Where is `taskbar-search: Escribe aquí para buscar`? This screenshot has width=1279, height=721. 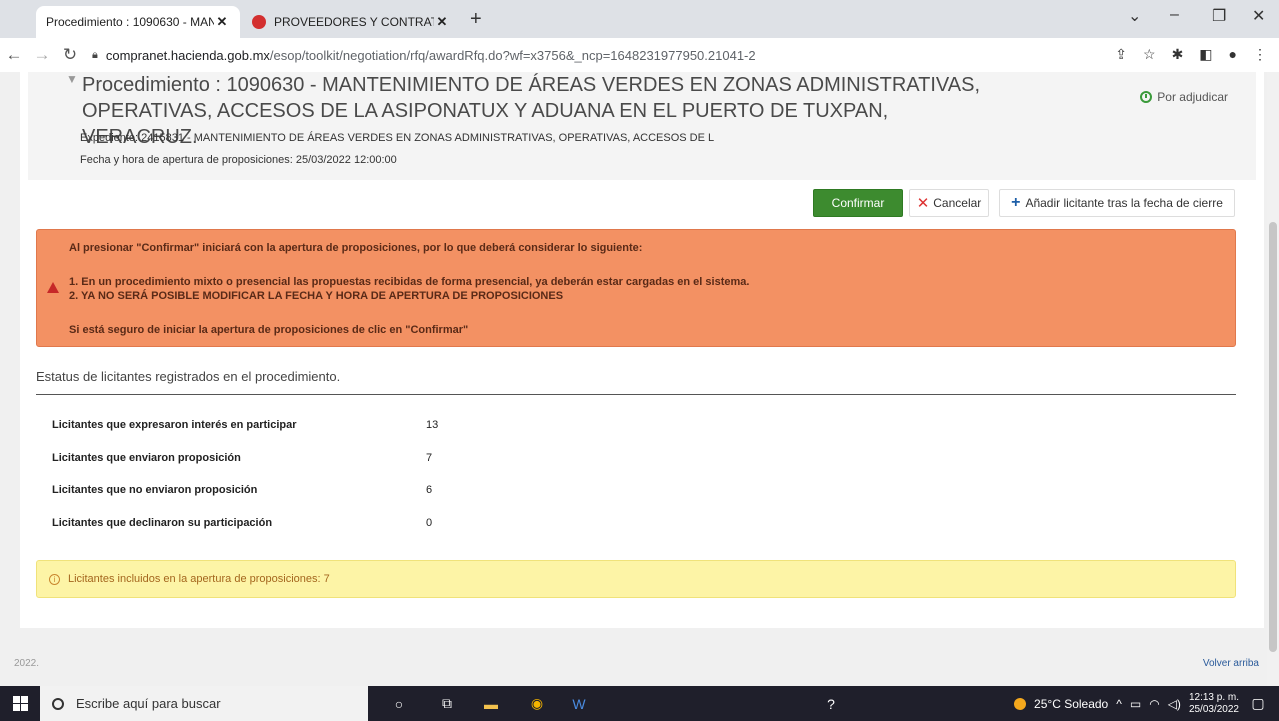 taskbar-search: Escribe aquí para buscar is located at coordinates (204, 703).